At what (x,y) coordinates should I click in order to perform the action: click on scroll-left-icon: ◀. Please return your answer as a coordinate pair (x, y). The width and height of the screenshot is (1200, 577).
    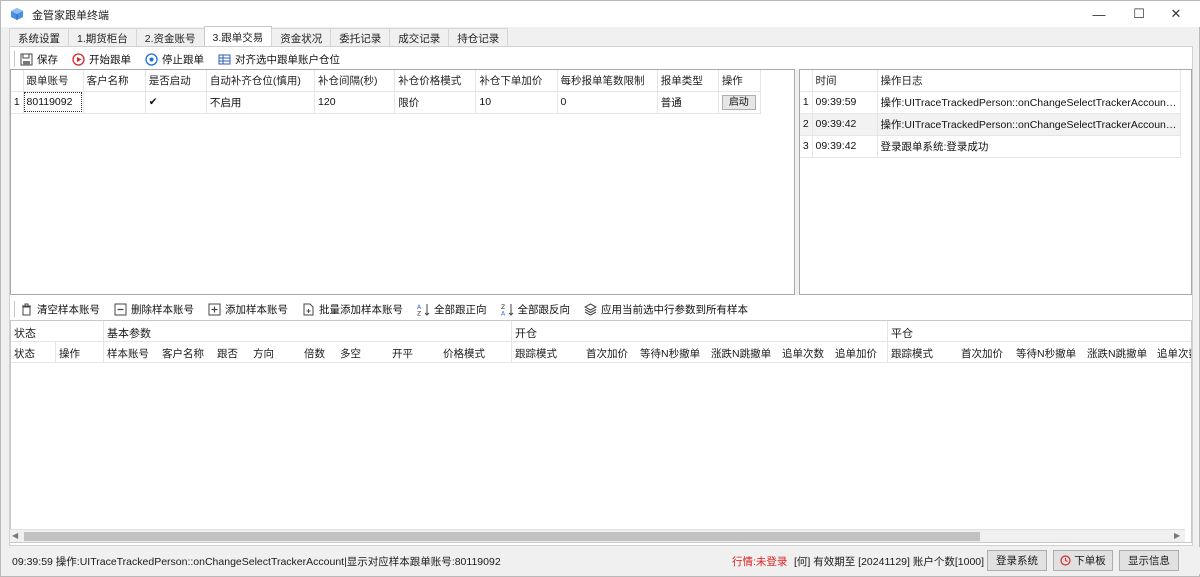
    Looking at the image, I should click on (15, 535).